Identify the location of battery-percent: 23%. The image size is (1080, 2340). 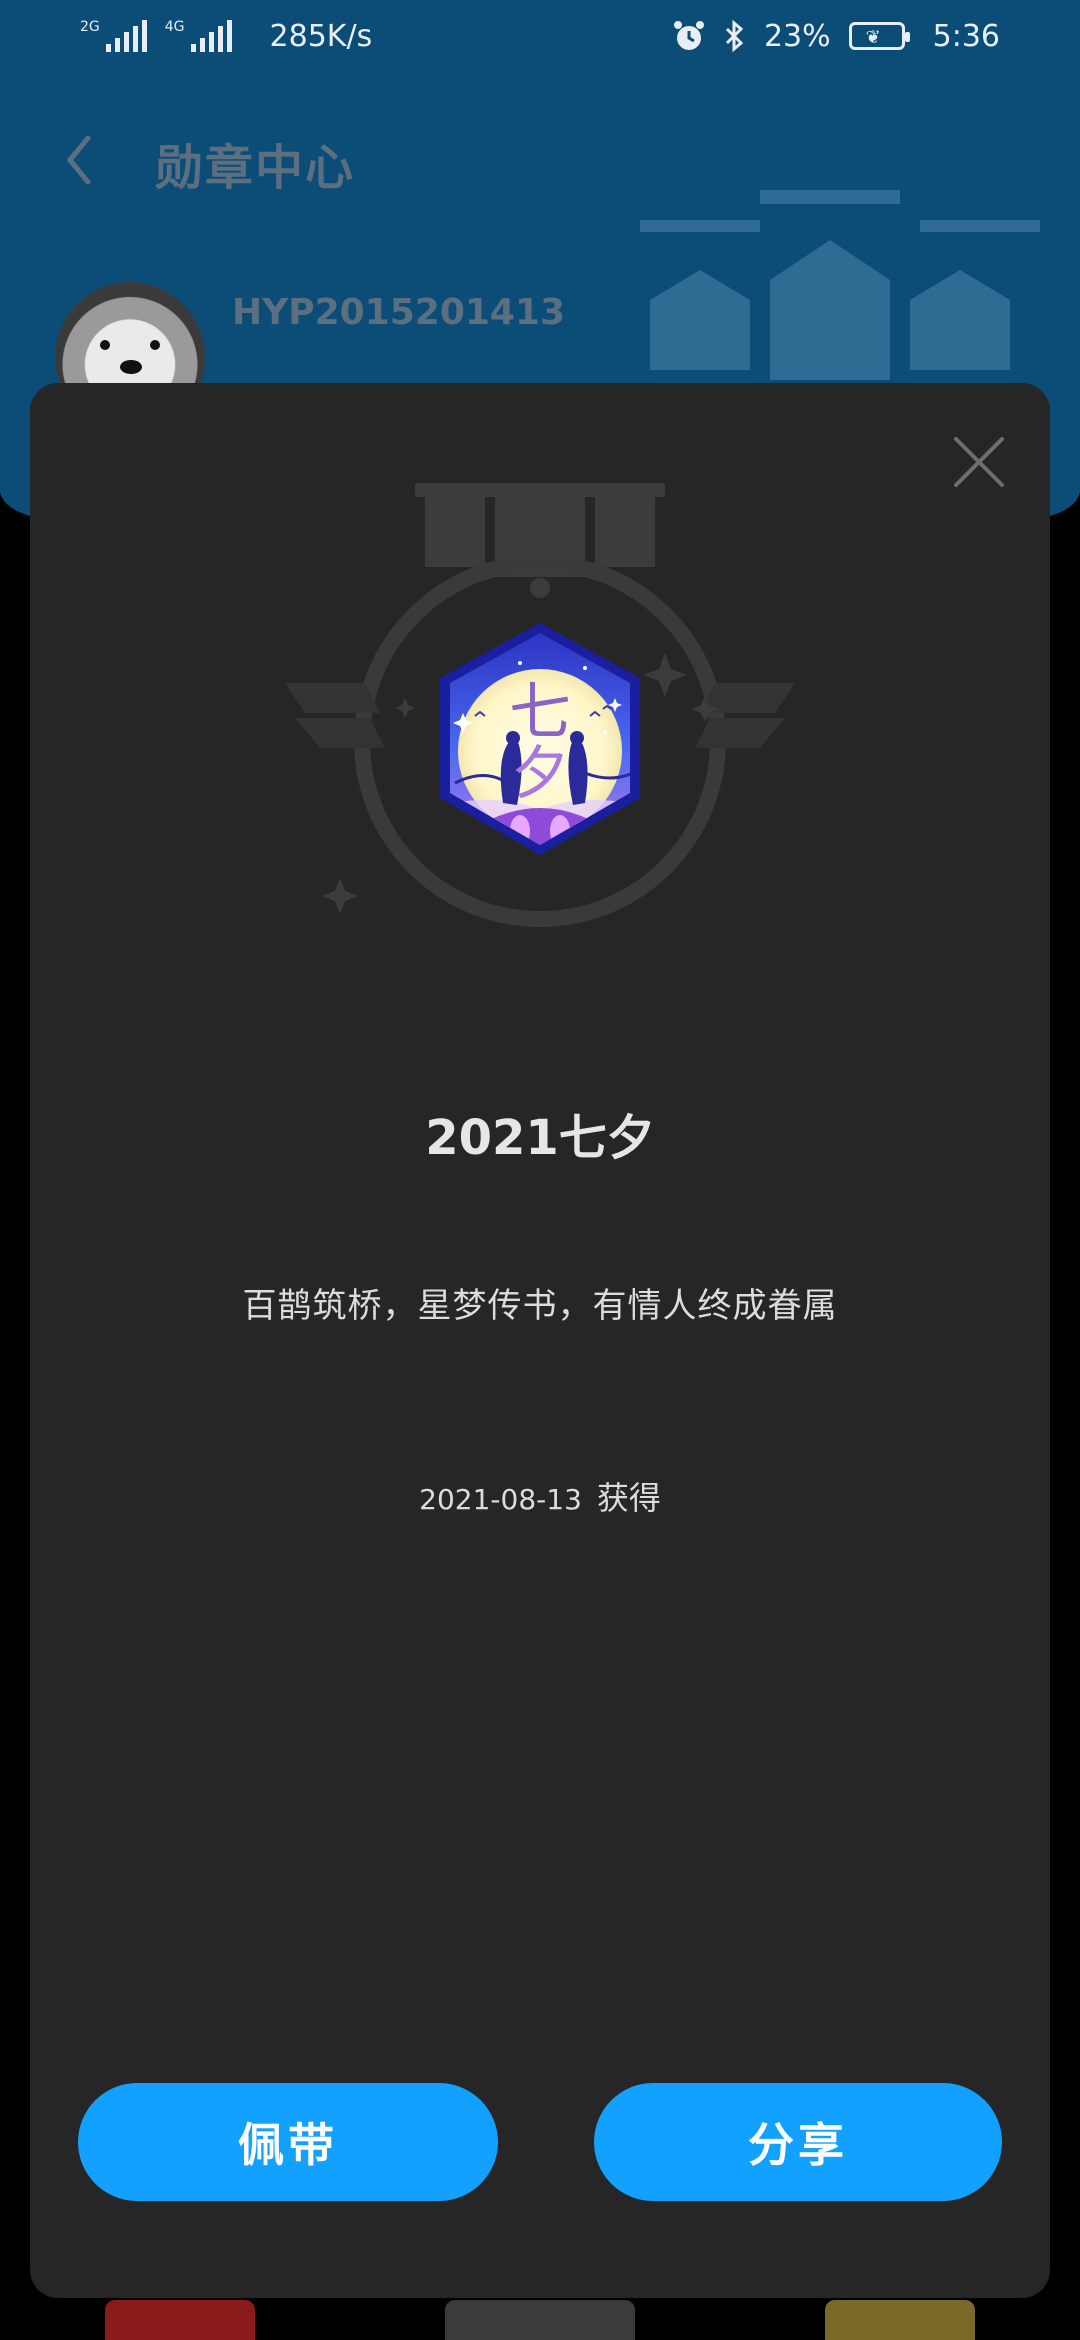
(797, 36).